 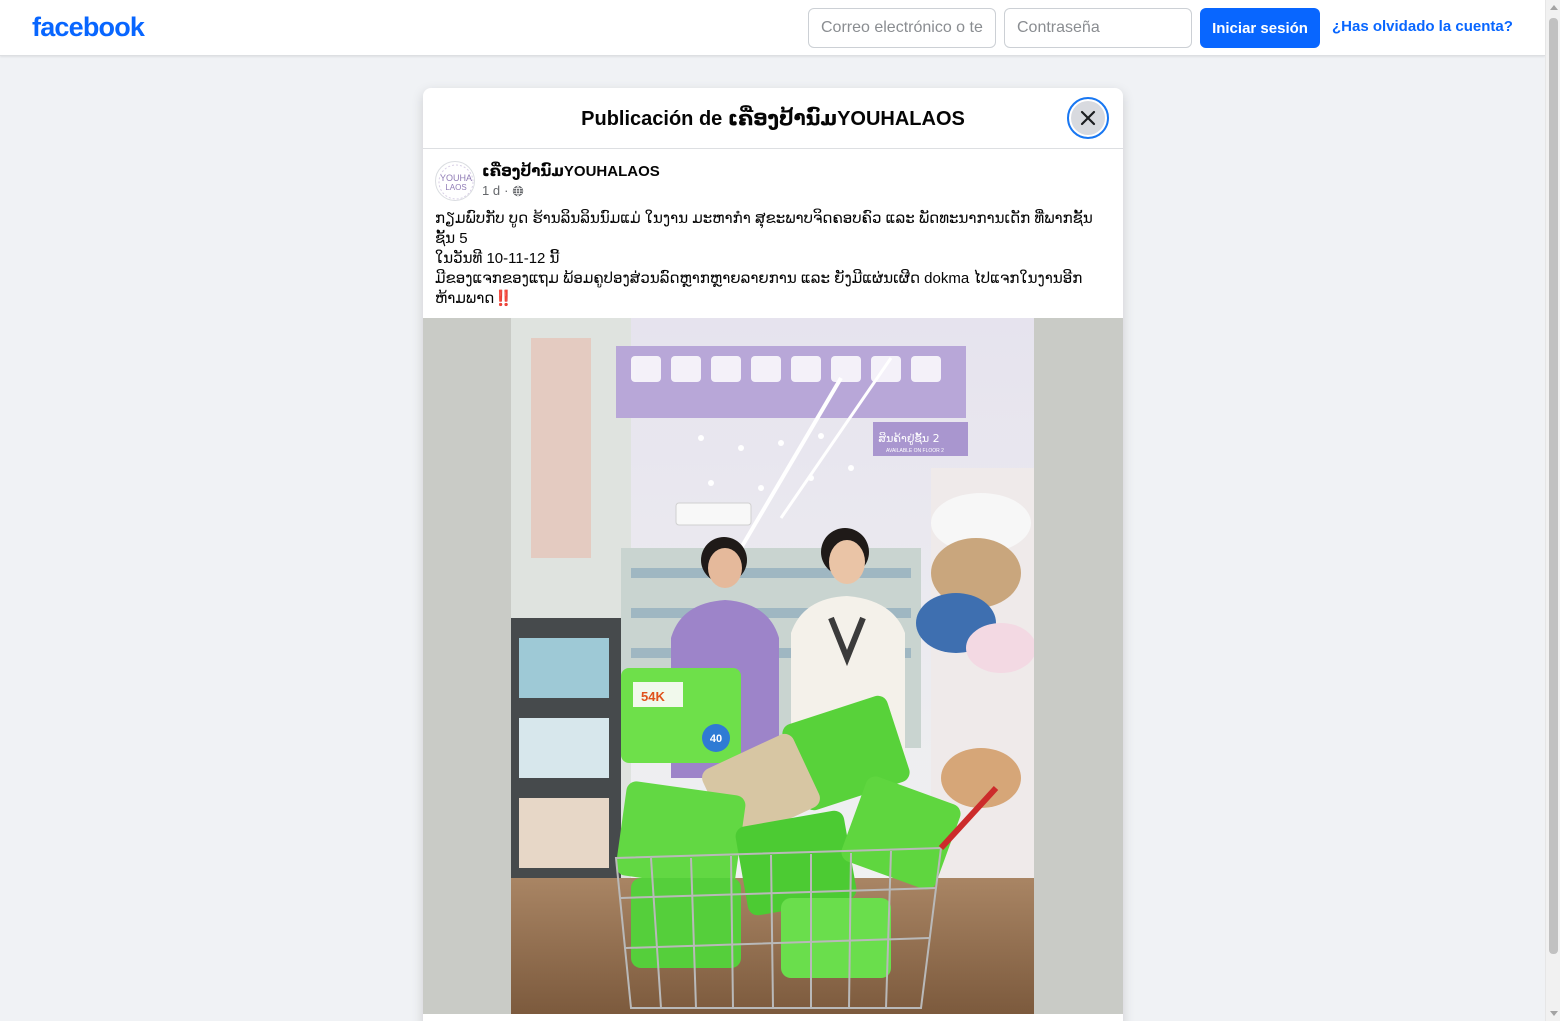 I want to click on youhalaos-logo: YOUHA LAOS, so click(x=455, y=181).